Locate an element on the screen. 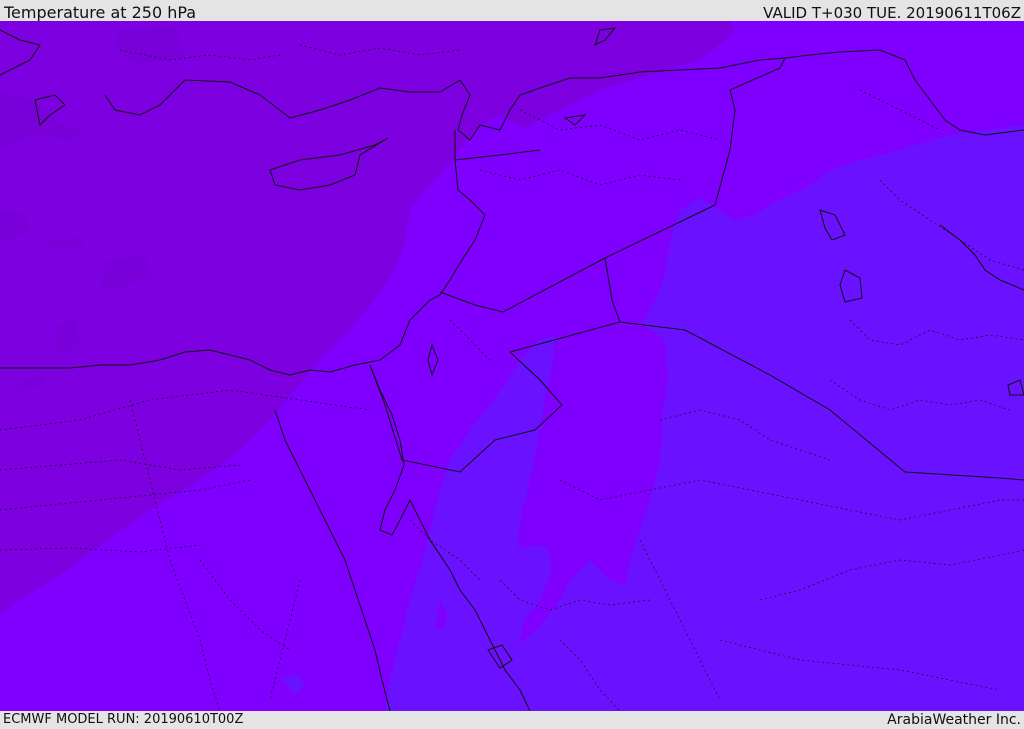 The image size is (1024, 729). model-run-label: ECMWF MODEL RUN: 20190610T00Z is located at coordinates (123, 719).